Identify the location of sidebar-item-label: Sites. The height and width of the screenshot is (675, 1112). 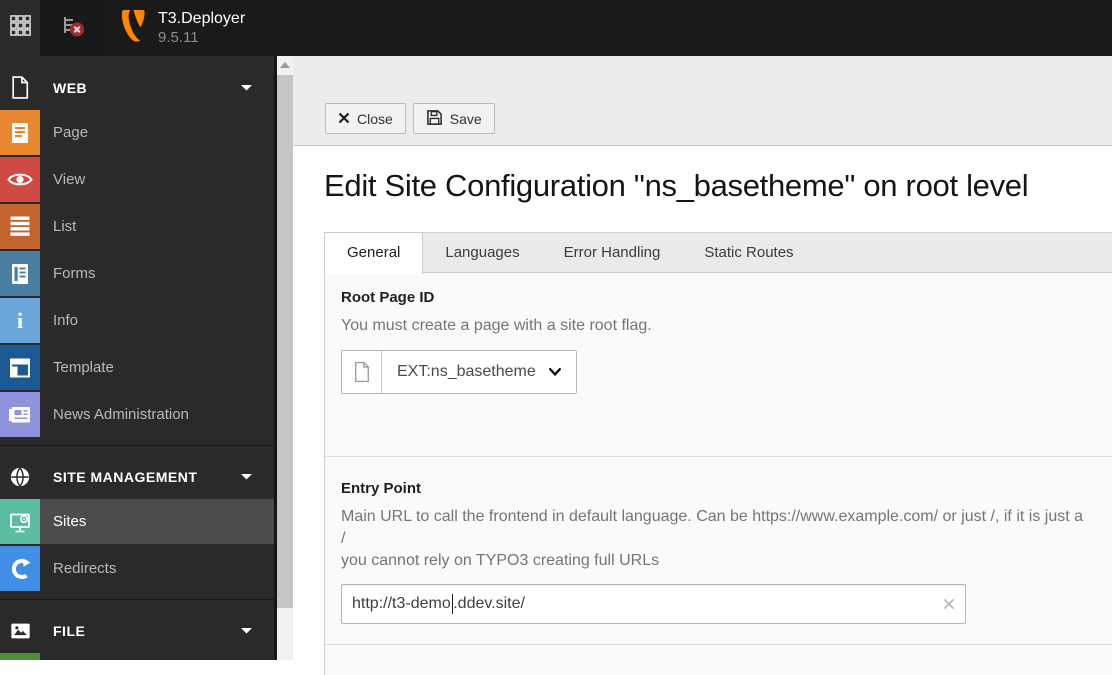
(70, 521).